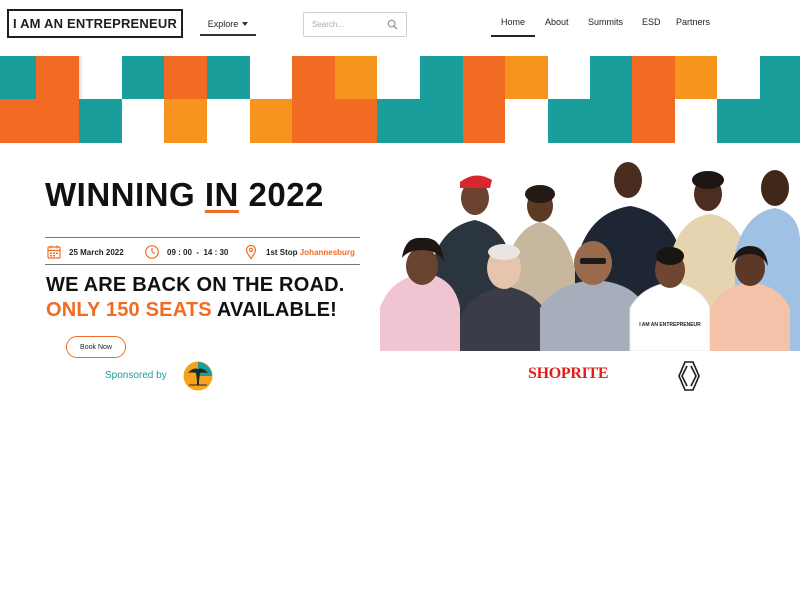 The image size is (800, 600). I want to click on event-time-text: 09 : 00 - 14 : 30, so click(198, 252).